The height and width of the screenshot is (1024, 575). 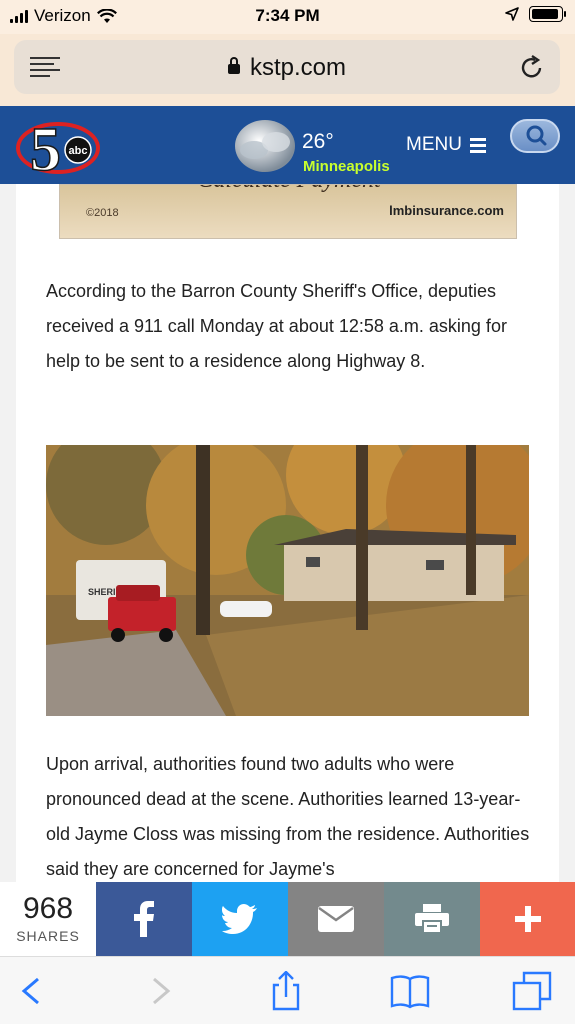 I want to click on twitter-icon, so click(x=239, y=919).